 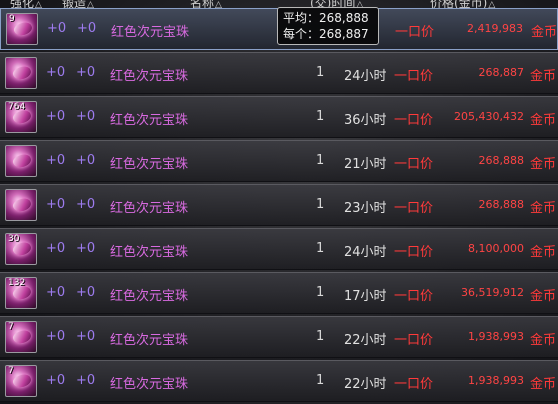 What do you see at coordinates (495, 28) in the screenshot?
I see `price-value: 2,419,983` at bounding box center [495, 28].